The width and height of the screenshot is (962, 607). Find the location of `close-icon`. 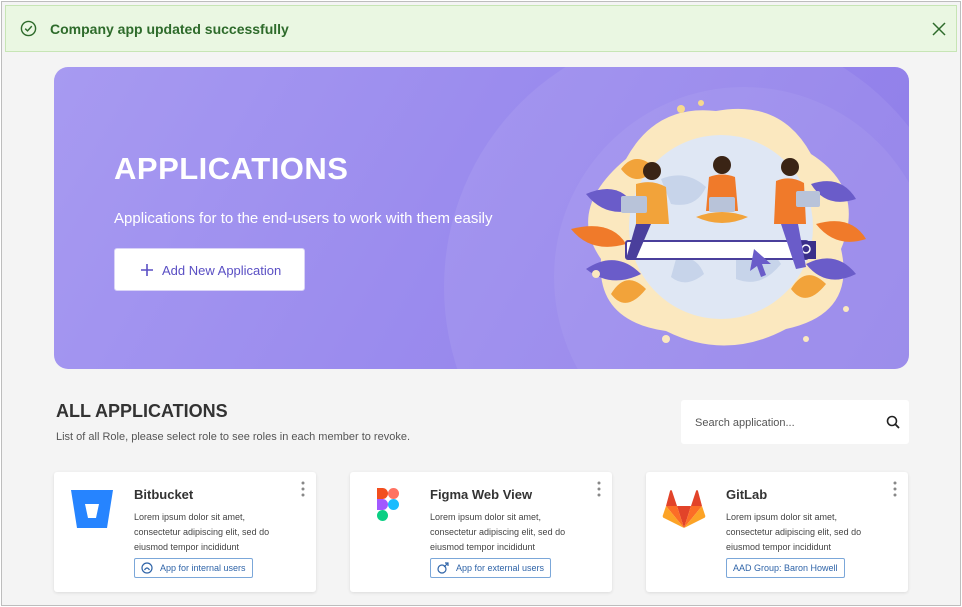

close-icon is located at coordinates (939, 29).